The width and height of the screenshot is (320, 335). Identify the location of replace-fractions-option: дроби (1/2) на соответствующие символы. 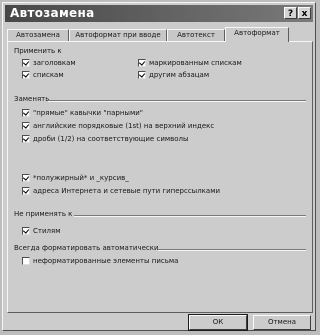
(105, 139).